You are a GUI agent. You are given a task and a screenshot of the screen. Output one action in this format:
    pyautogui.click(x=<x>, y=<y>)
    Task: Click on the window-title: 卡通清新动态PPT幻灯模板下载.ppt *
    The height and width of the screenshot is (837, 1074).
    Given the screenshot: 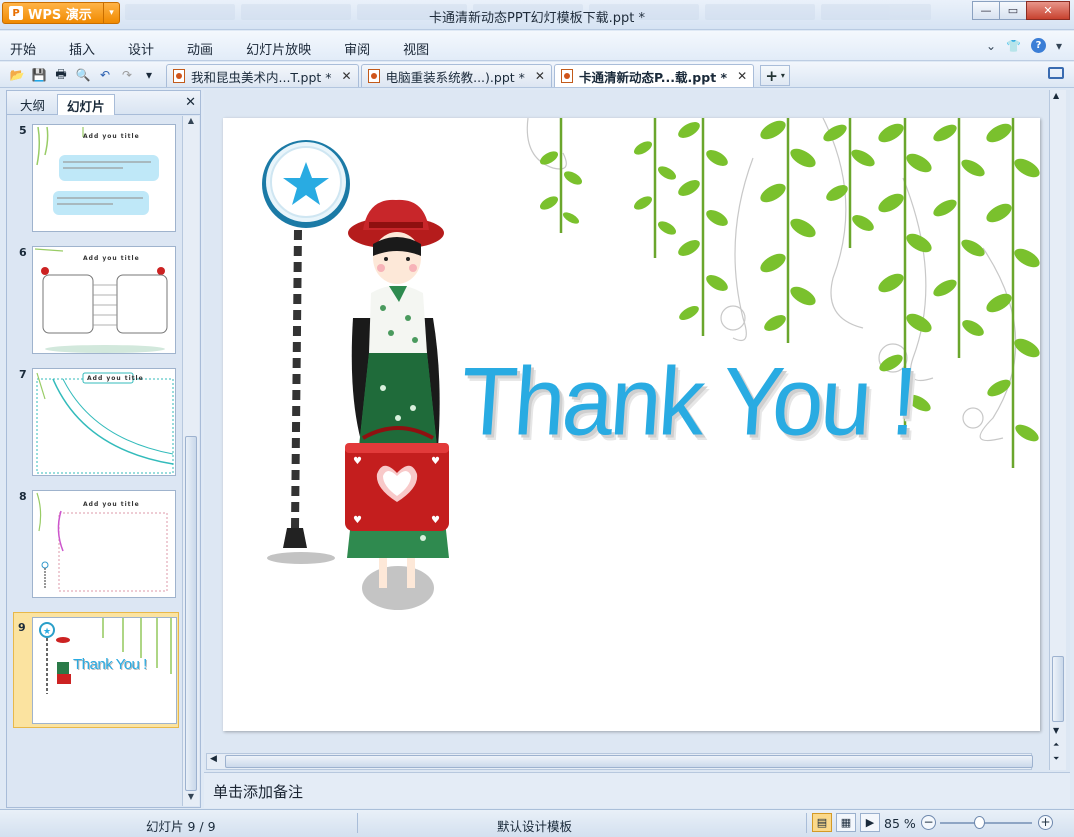 What is the action you would take?
    pyautogui.click(x=537, y=18)
    